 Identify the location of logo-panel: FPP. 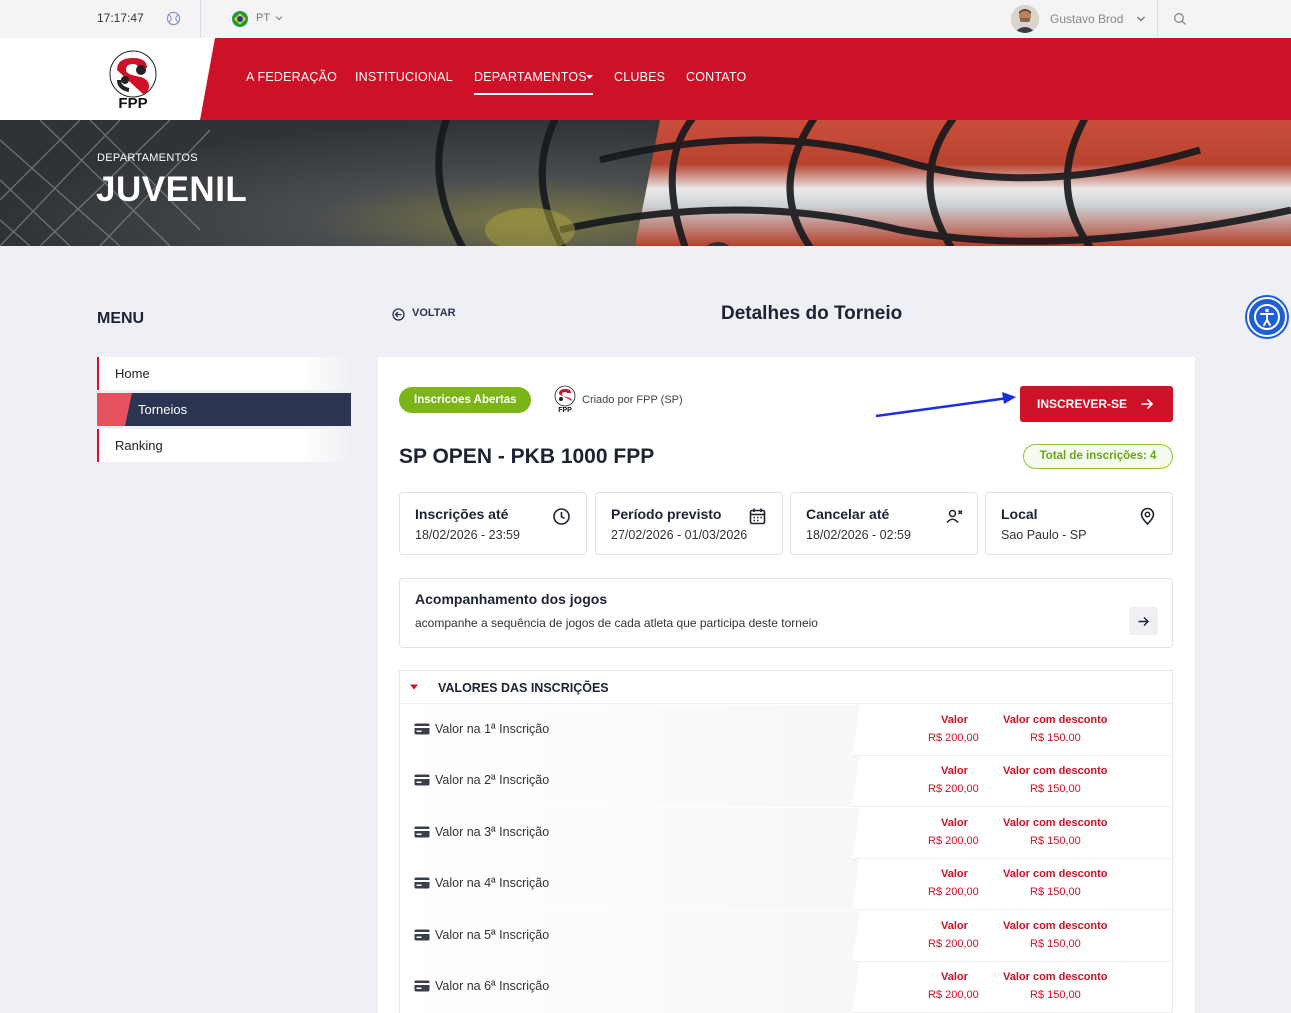
(107, 79).